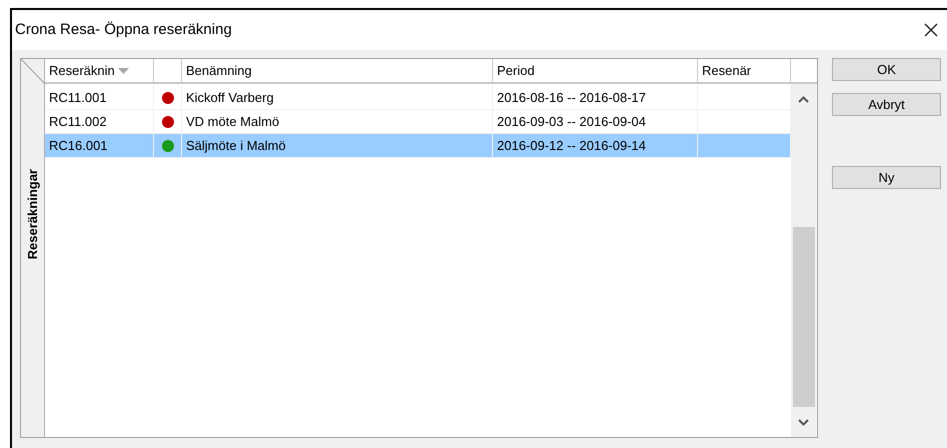 The image size is (947, 448). What do you see at coordinates (744, 70) in the screenshot?
I see `column-header: Resenär` at bounding box center [744, 70].